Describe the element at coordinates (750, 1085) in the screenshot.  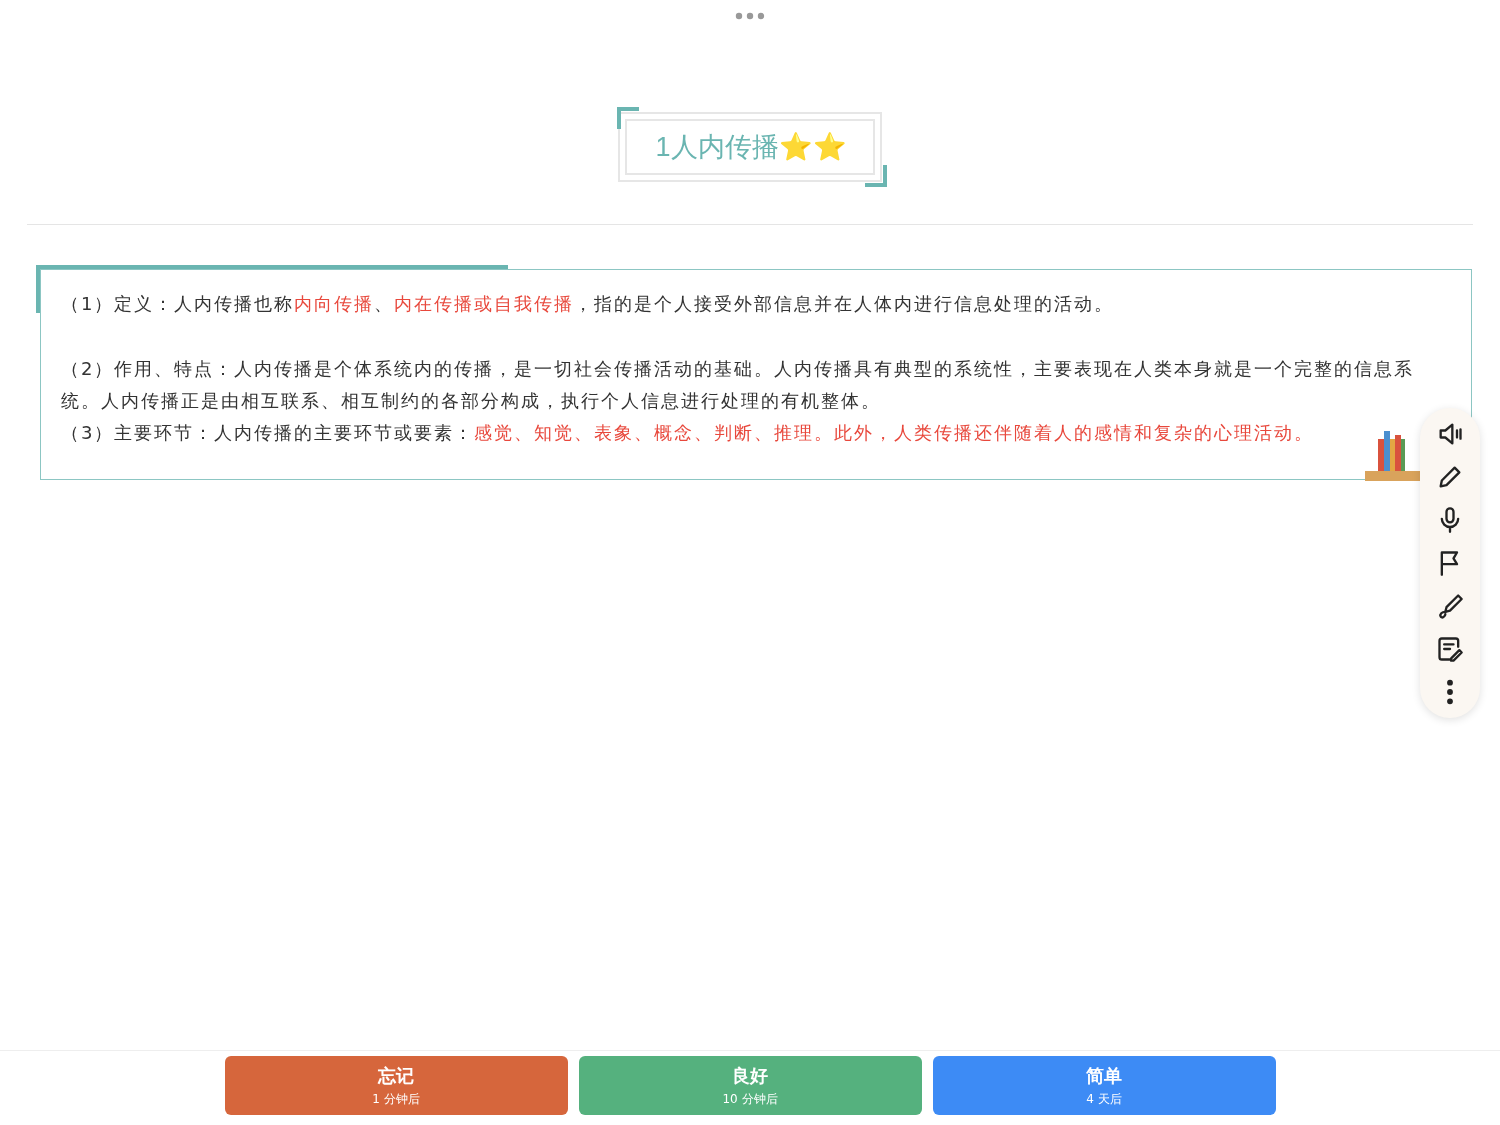
I see `answer-button: 良好 10 分钟后` at that location.